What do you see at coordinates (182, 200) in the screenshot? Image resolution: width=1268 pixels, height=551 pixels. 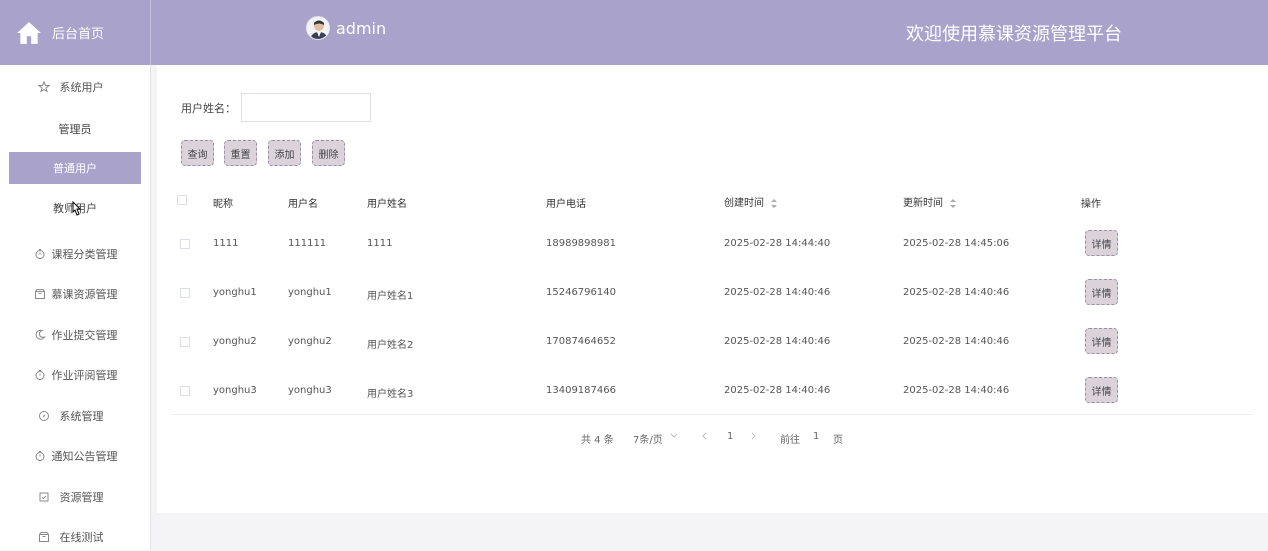 I see `select-all-checkbox` at bounding box center [182, 200].